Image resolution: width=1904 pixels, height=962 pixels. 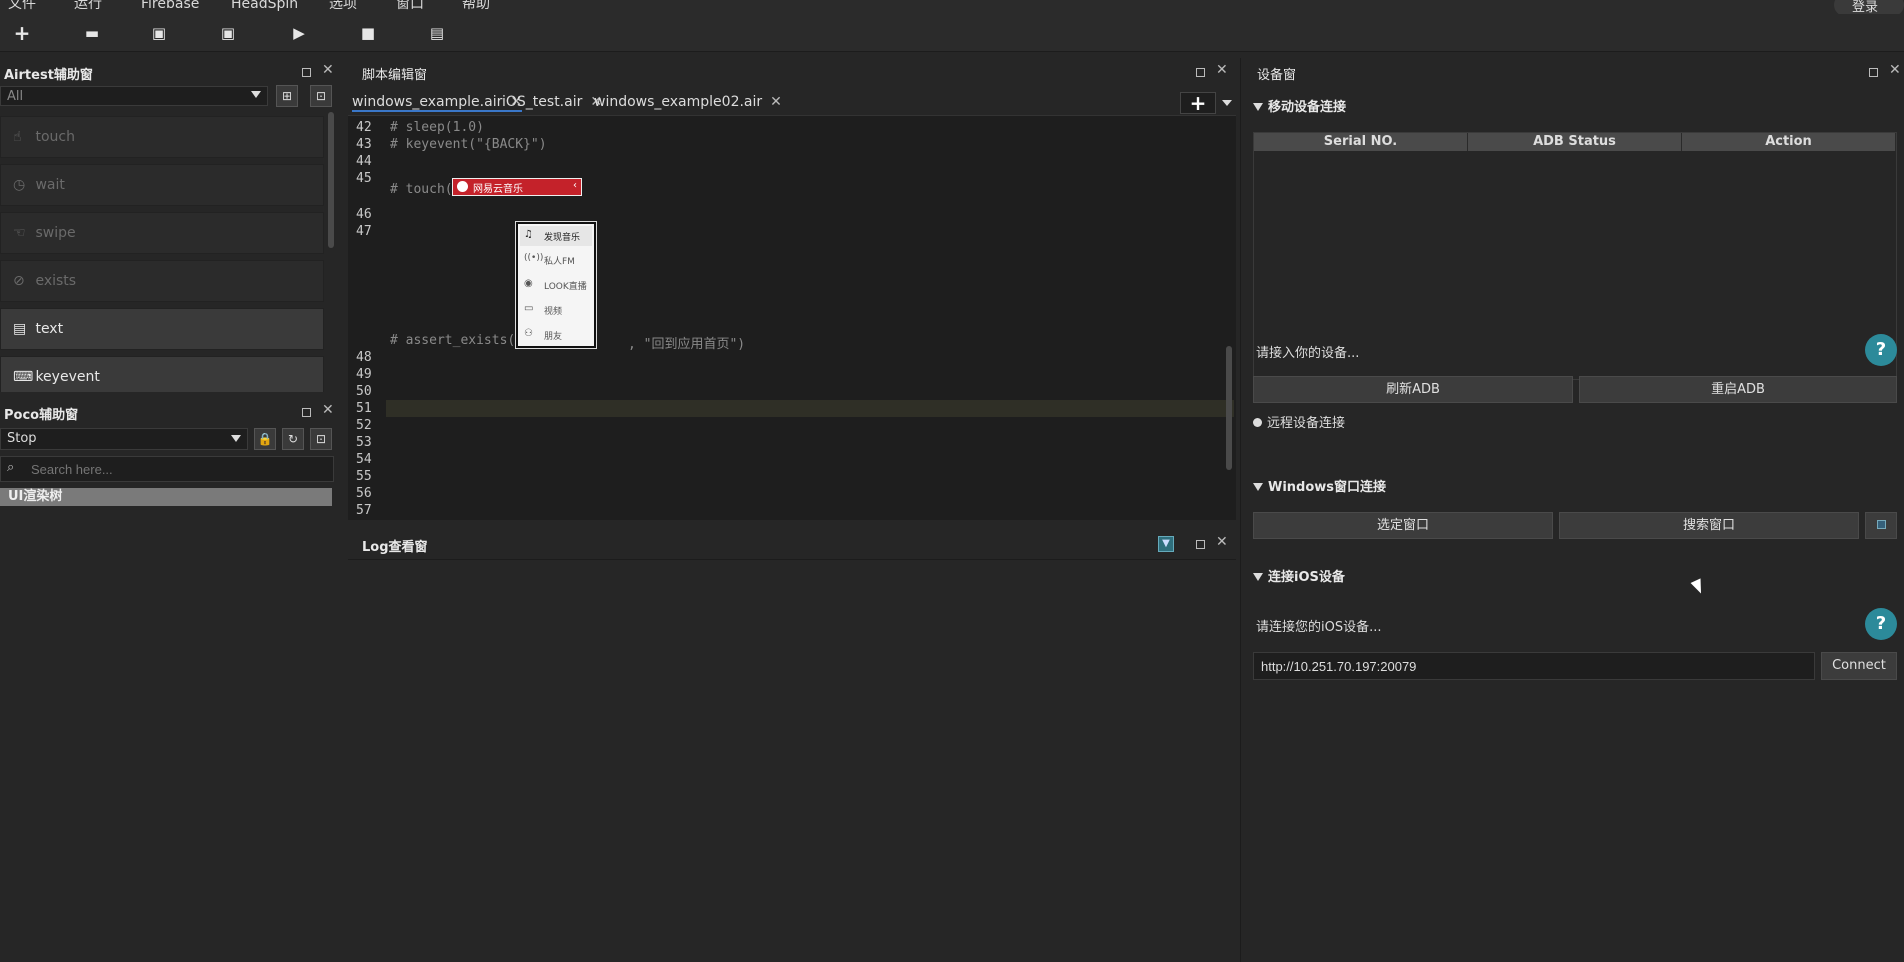 I want to click on image-thumbnail-banner: 网易云音乐 ‹, so click(x=517, y=187).